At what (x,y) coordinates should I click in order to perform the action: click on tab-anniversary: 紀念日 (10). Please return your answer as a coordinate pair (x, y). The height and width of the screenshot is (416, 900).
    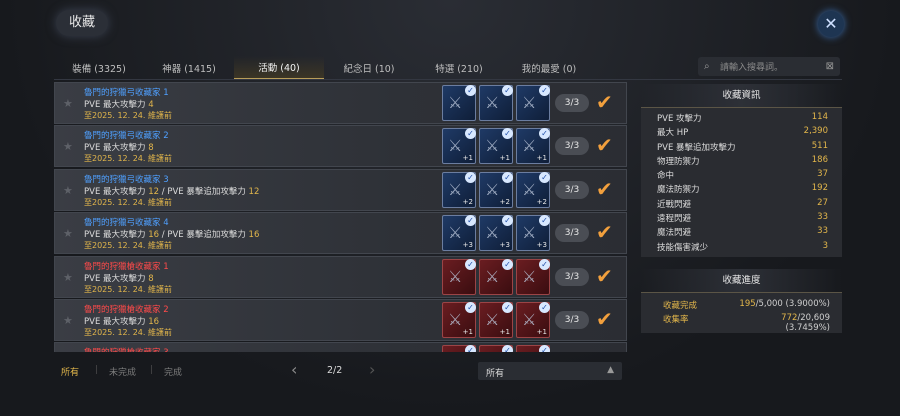
    Looking at the image, I should click on (369, 67).